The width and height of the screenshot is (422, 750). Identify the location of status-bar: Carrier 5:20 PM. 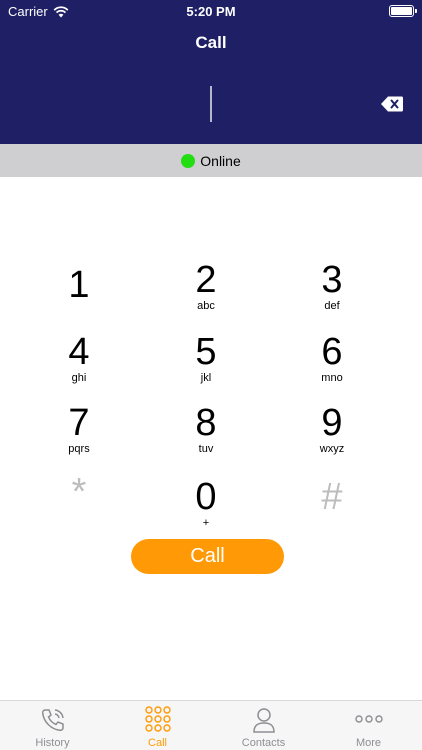
(211, 12).